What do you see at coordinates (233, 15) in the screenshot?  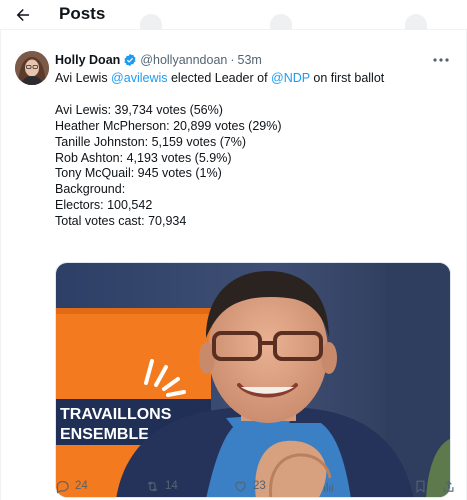 I see `top-bar: Posts` at bounding box center [233, 15].